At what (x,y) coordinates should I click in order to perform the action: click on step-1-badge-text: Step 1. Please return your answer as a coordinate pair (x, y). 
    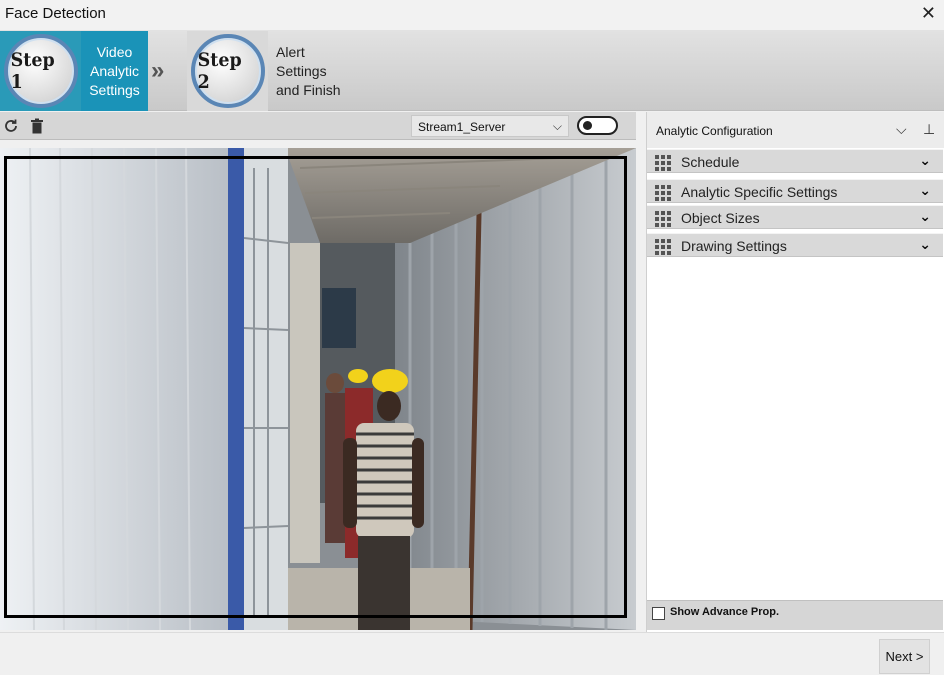
    Looking at the image, I should click on (32, 71).